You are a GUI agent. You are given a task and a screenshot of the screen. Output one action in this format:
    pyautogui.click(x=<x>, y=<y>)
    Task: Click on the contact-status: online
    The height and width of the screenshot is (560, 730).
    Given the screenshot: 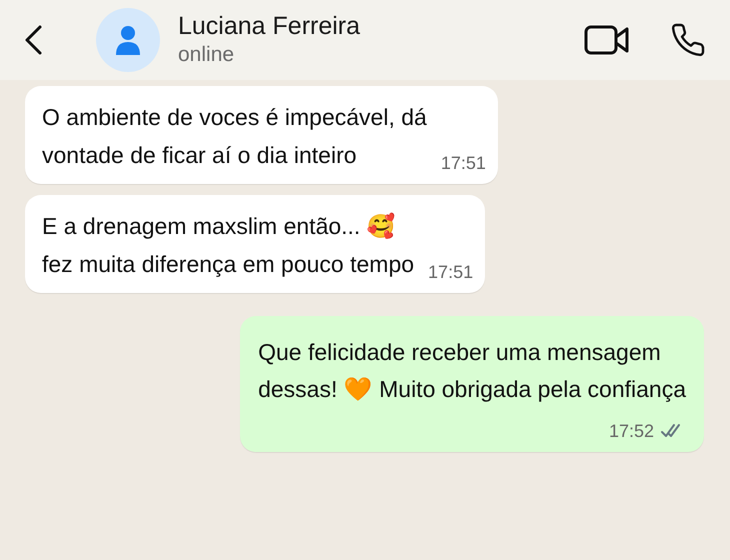 What is the action you would take?
    pyautogui.click(x=207, y=55)
    